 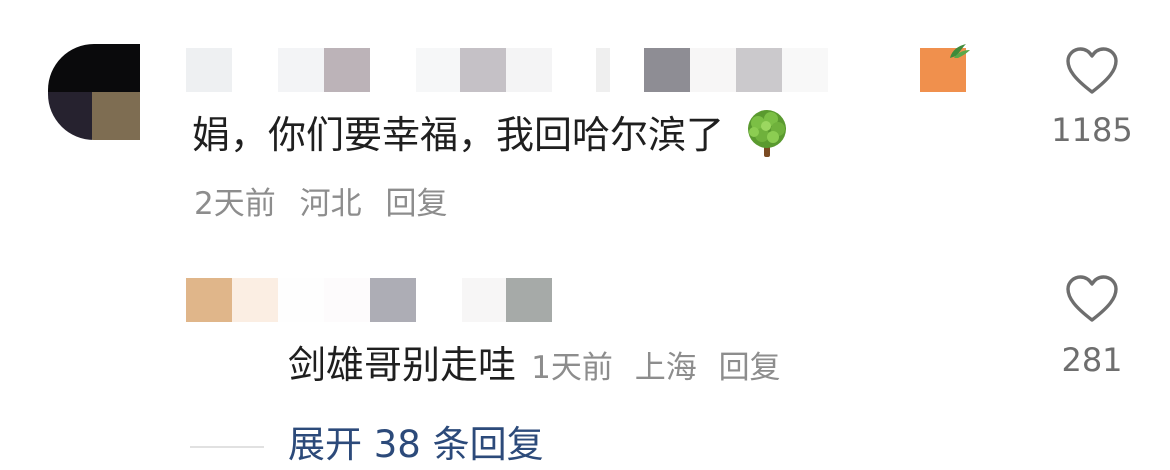 What do you see at coordinates (960, 51) in the screenshot?
I see `carrot-leaf-icon` at bounding box center [960, 51].